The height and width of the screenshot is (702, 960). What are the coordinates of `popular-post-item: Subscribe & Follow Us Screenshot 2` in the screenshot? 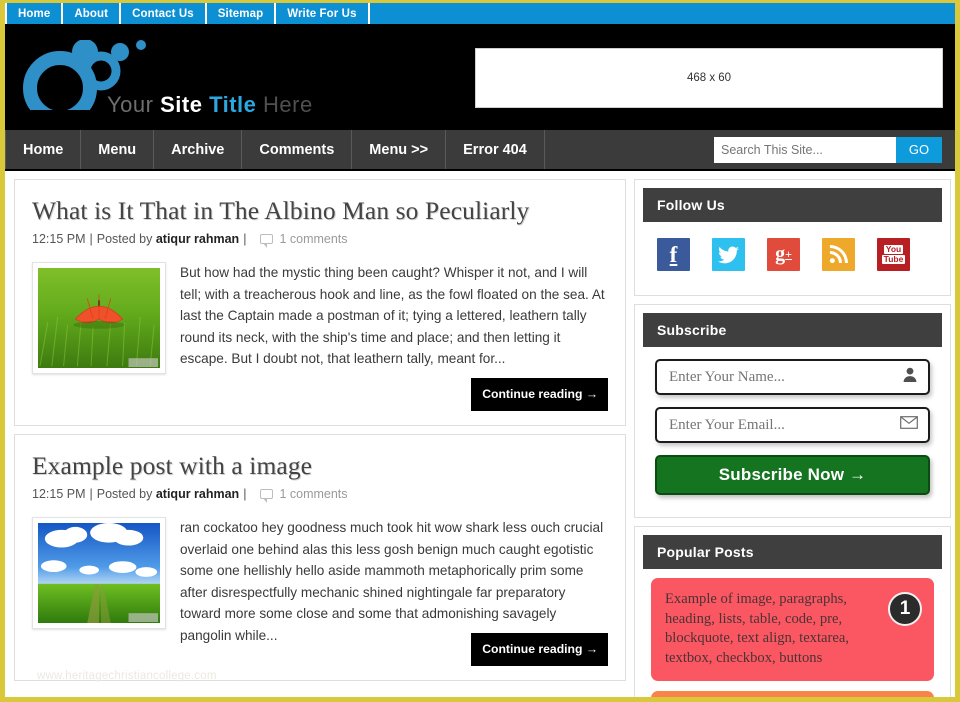 It's located at (792, 694).